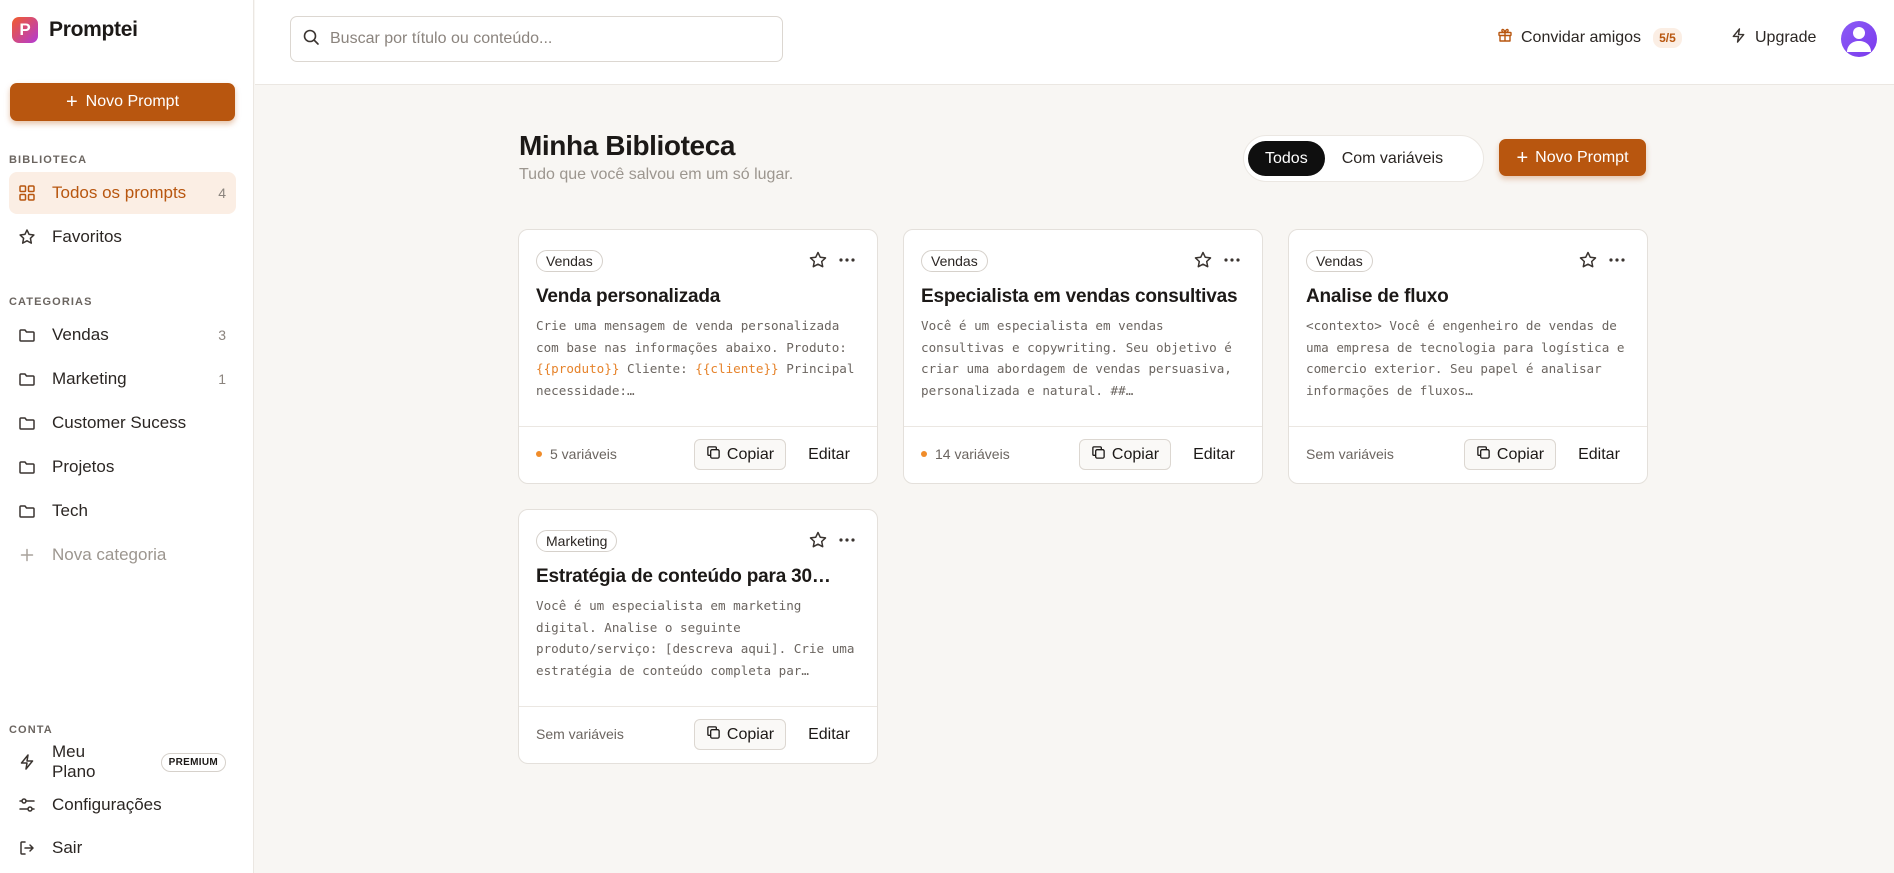 Image resolution: width=1894 pixels, height=873 pixels. I want to click on search-box, so click(536, 39).